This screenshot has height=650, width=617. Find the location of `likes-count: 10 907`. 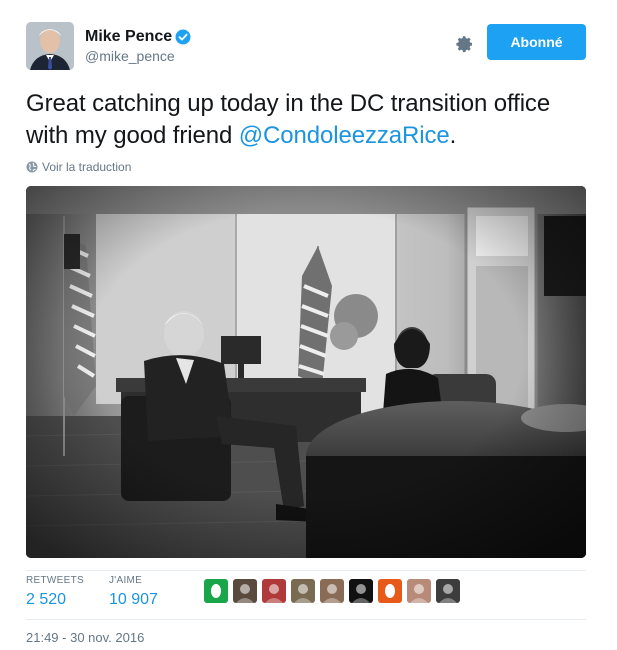

likes-count: 10 907 is located at coordinates (133, 600).